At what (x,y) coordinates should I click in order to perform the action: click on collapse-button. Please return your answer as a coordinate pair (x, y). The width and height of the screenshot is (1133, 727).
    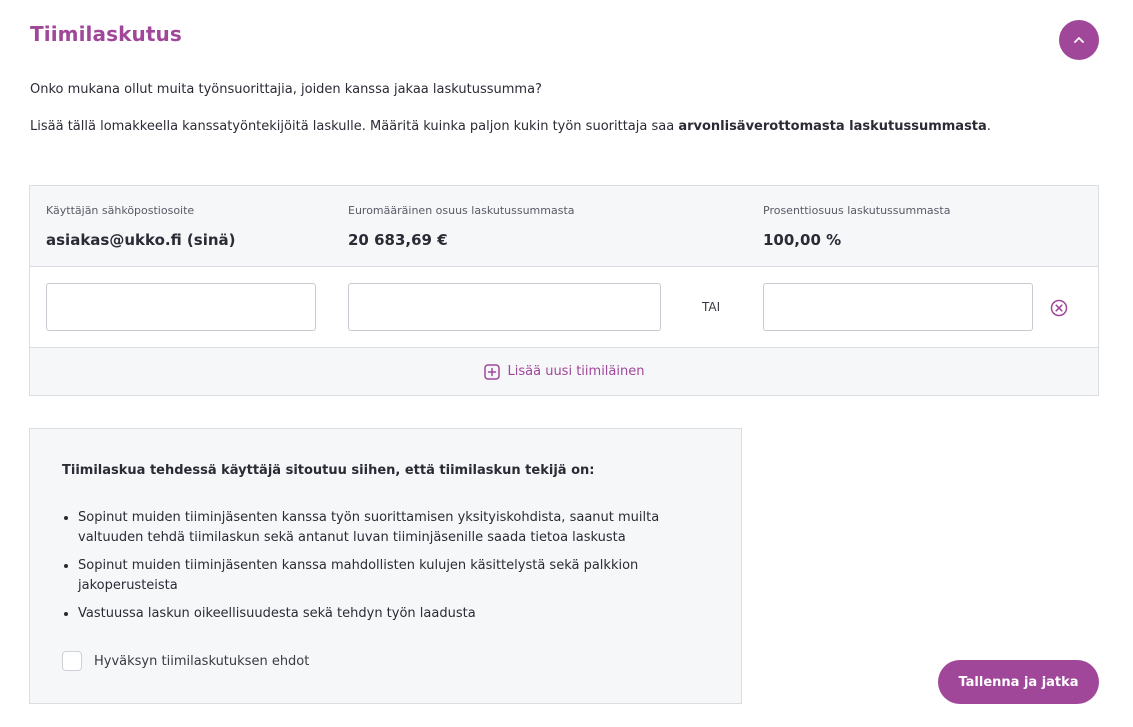
    Looking at the image, I should click on (1079, 40).